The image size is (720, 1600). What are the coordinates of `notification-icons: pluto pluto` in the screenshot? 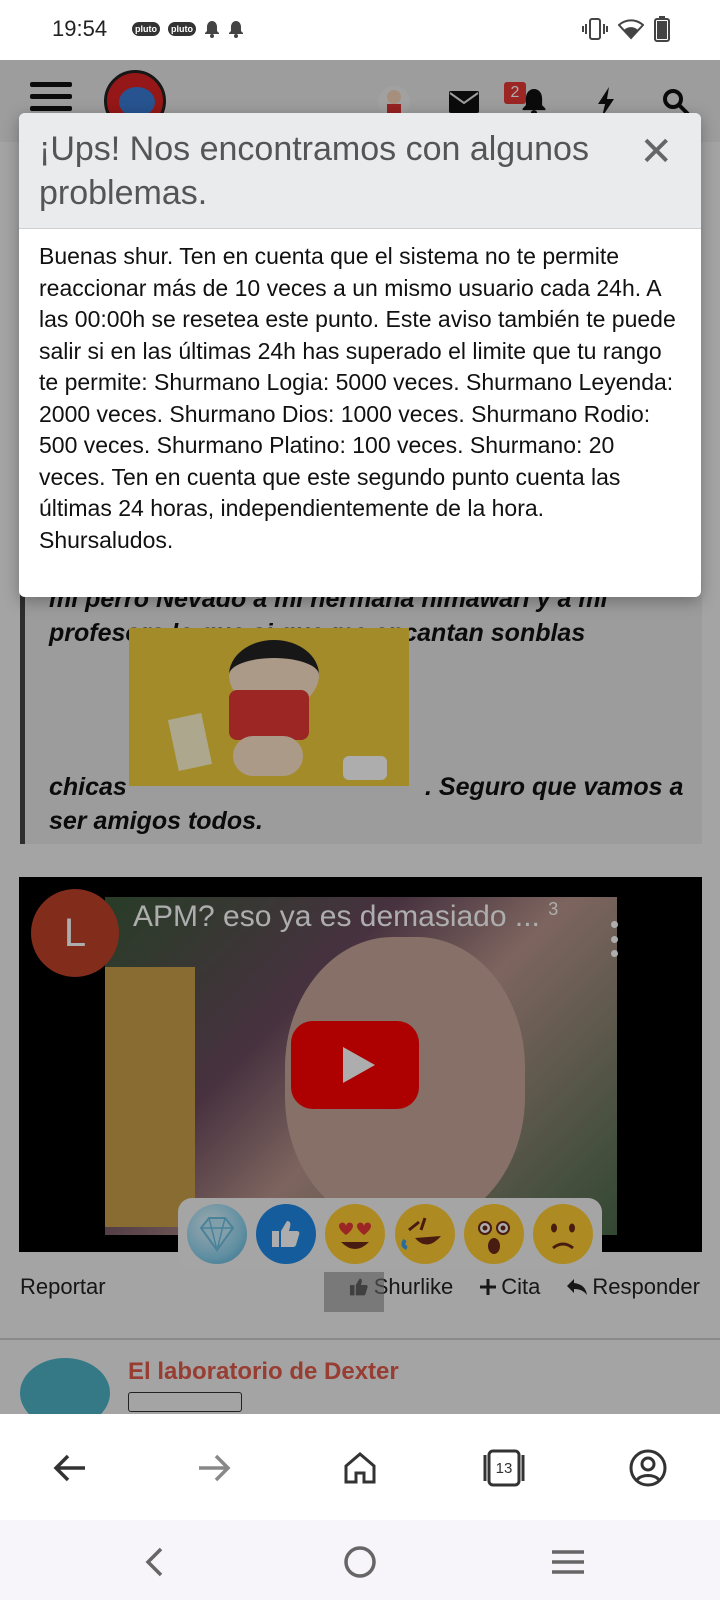 It's located at (188, 29).